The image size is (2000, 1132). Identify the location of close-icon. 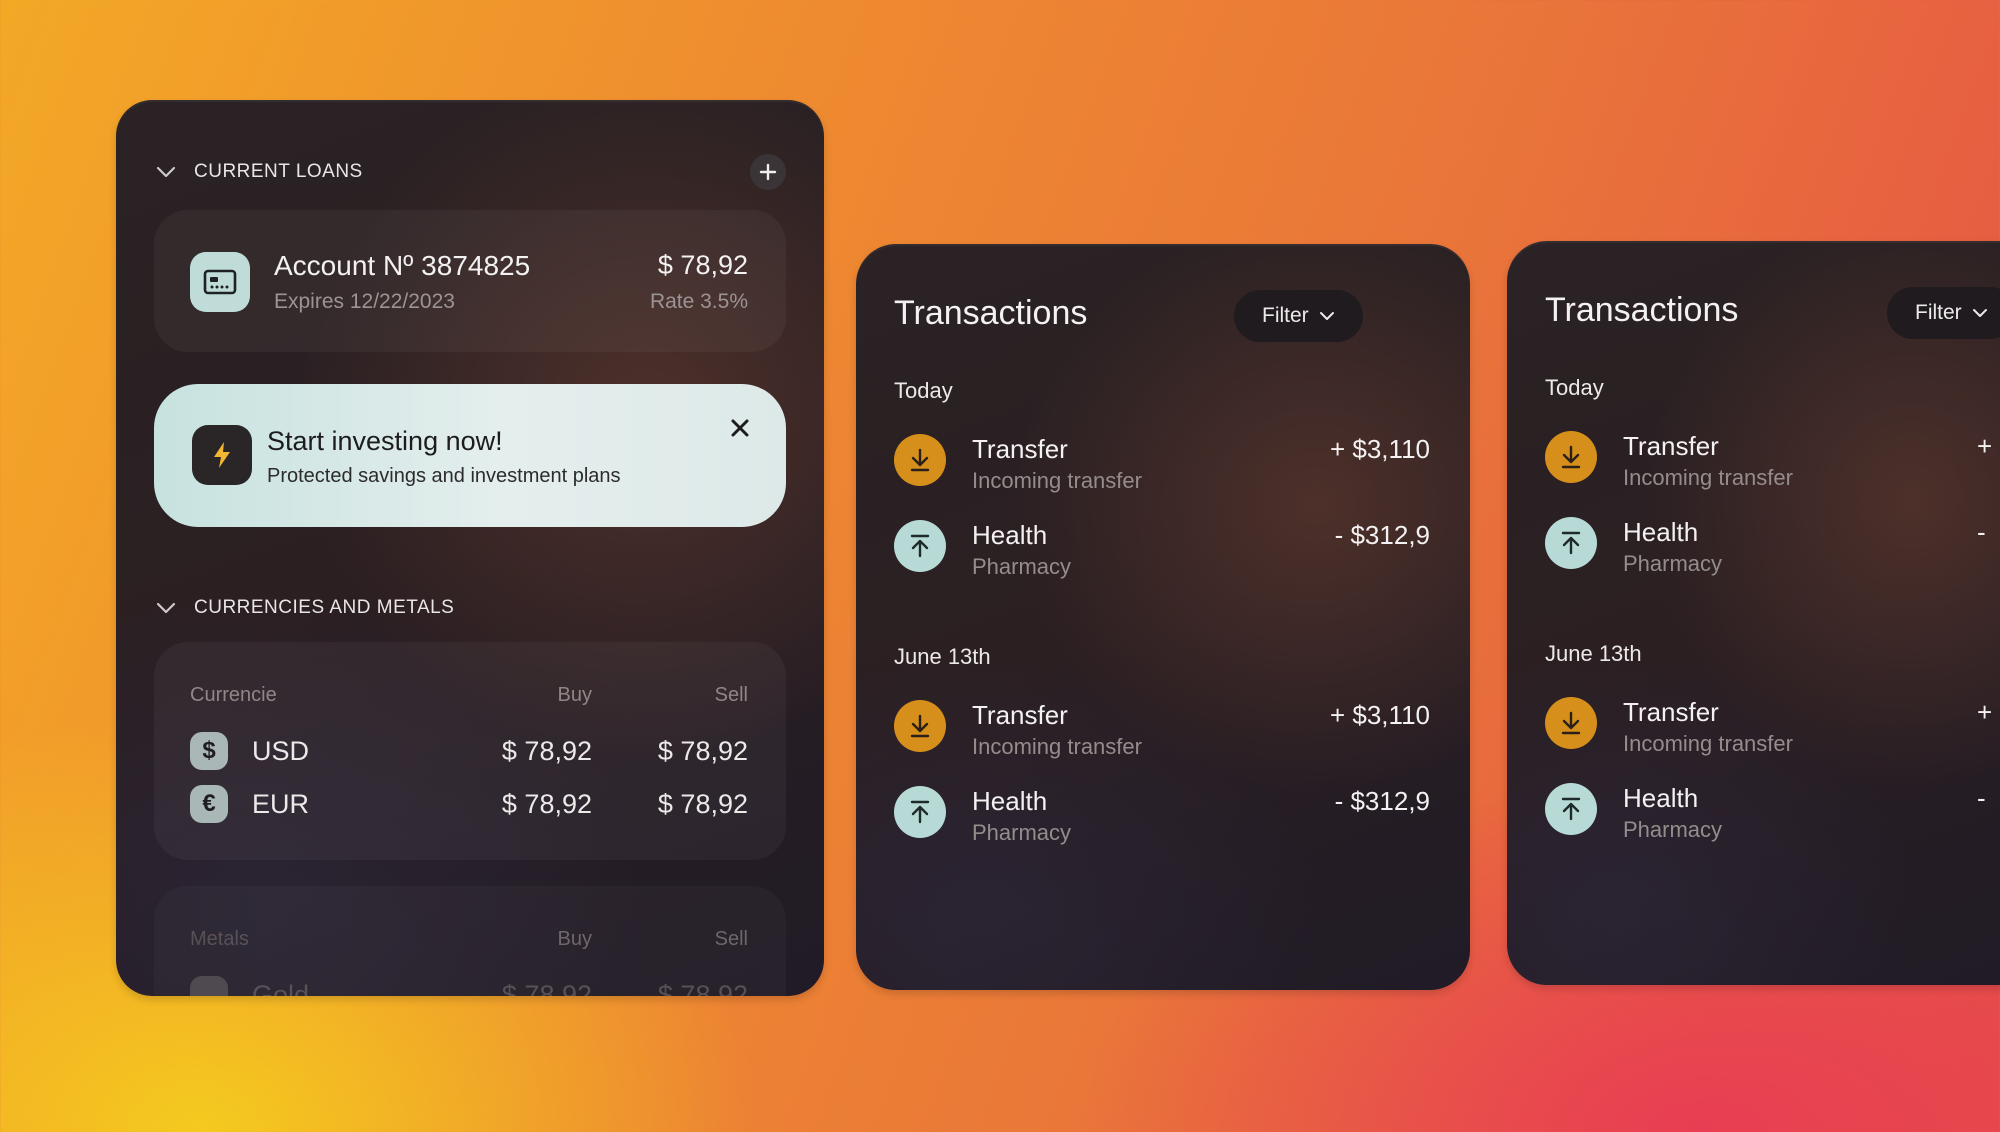
(740, 428).